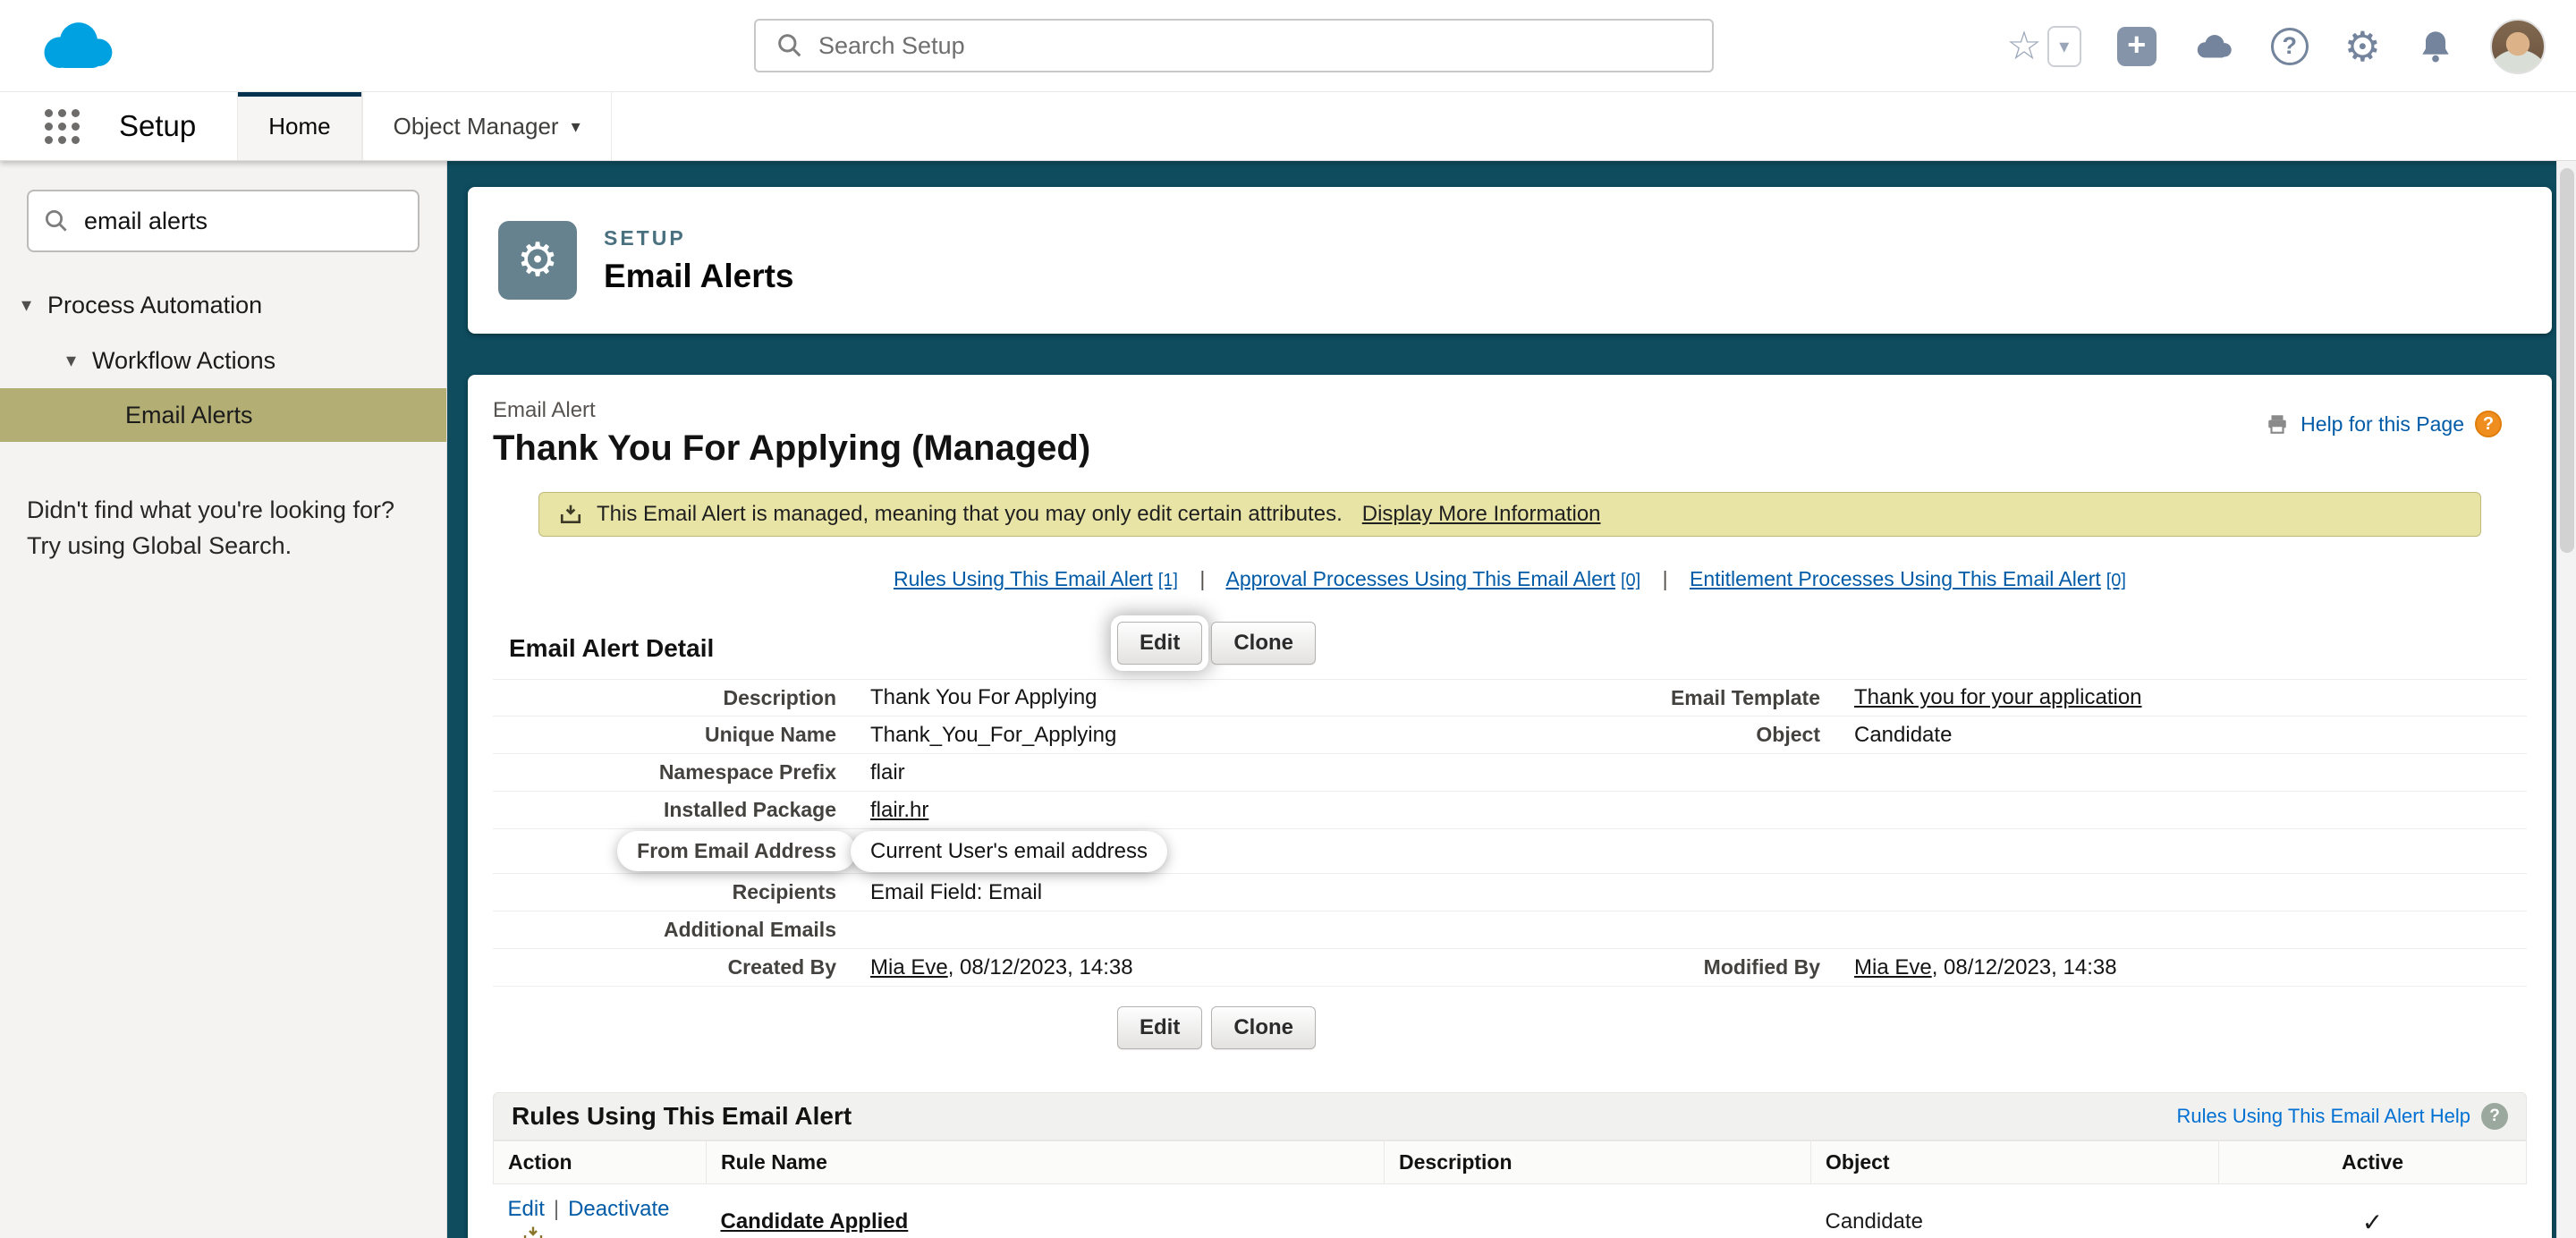  Describe the element at coordinates (618, 1209) in the screenshot. I see `row-deactivate-link: Deactivate` at that location.